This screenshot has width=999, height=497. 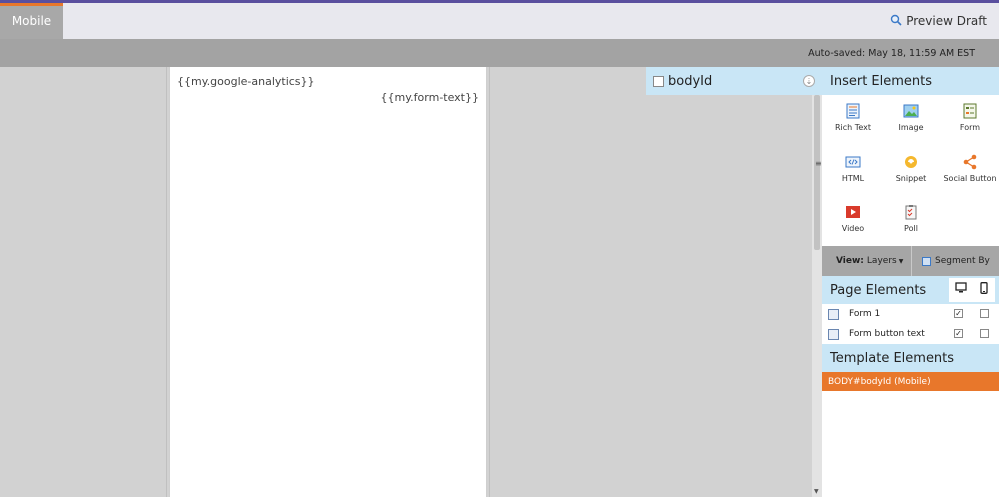 What do you see at coordinates (489, 282) in the screenshot?
I see `canvas-guide-right` at bounding box center [489, 282].